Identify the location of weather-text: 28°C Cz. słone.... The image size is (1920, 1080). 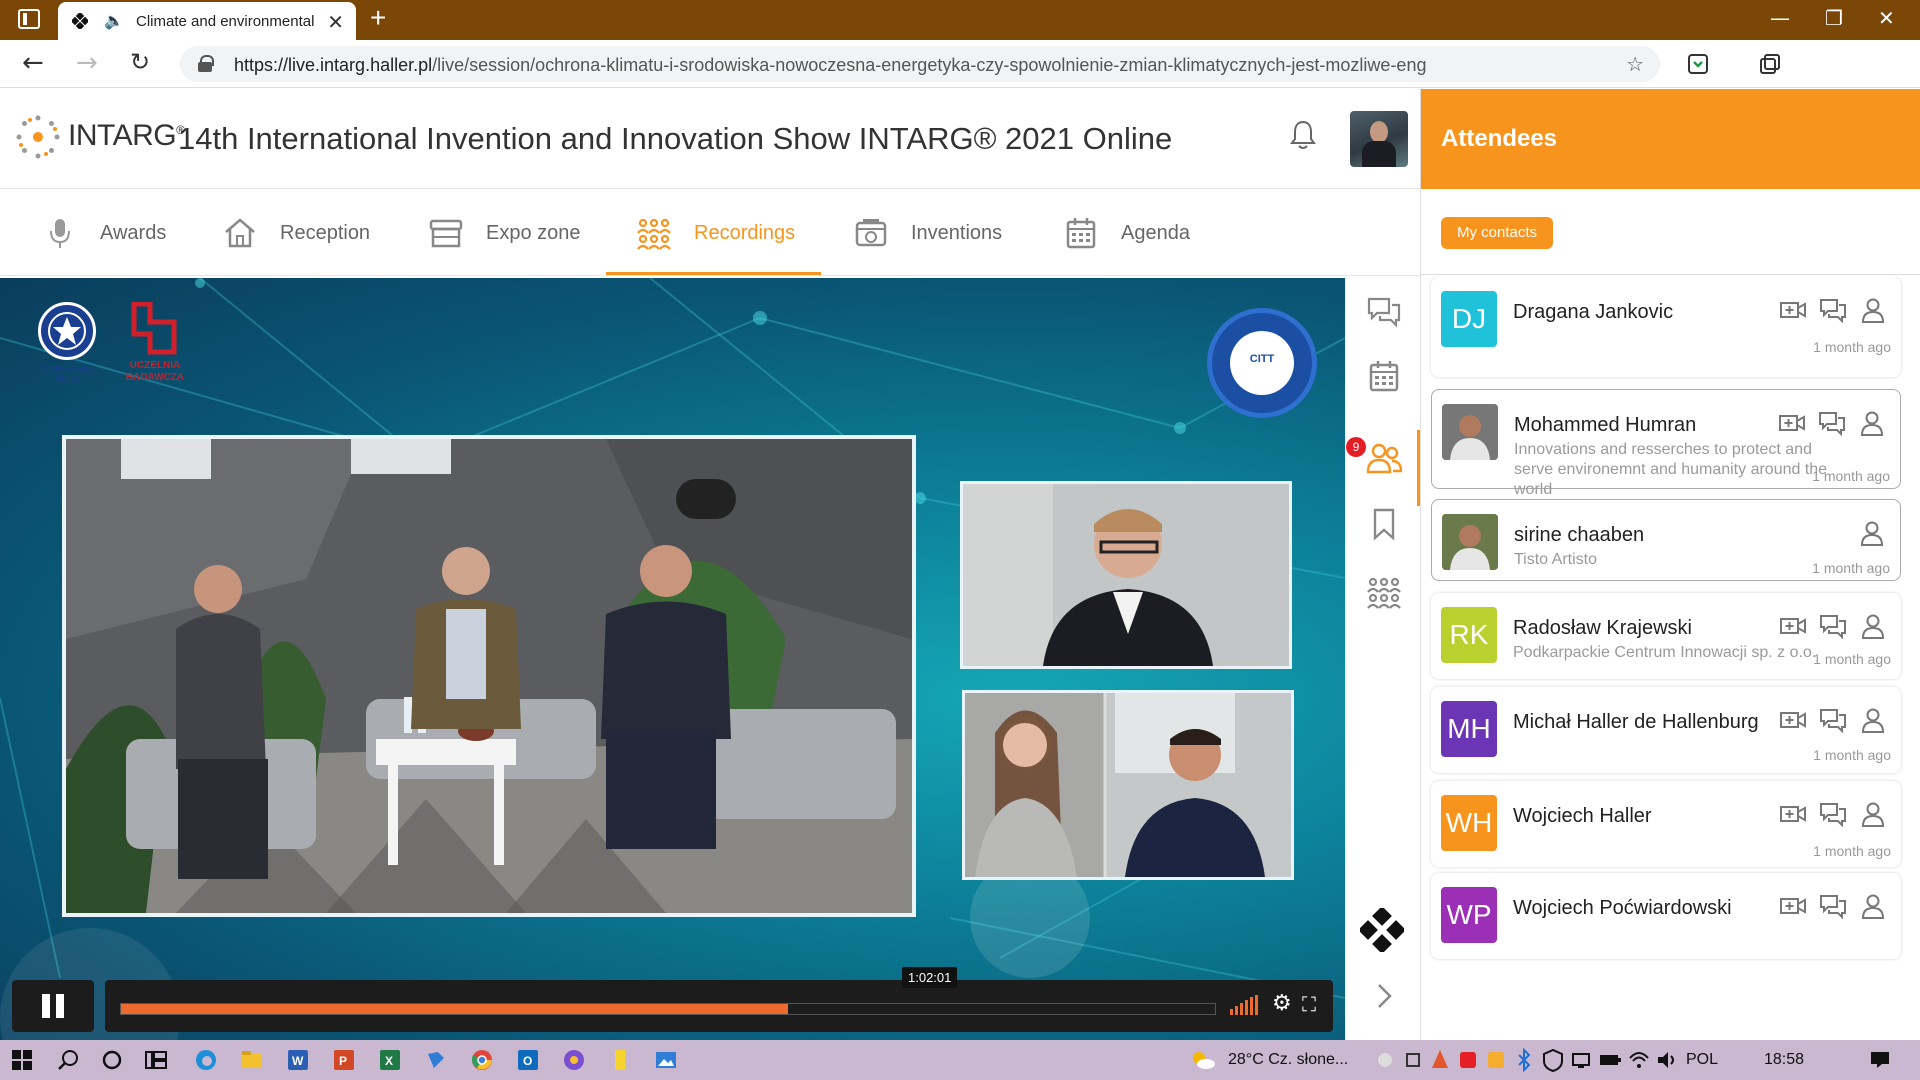
(1288, 1060).